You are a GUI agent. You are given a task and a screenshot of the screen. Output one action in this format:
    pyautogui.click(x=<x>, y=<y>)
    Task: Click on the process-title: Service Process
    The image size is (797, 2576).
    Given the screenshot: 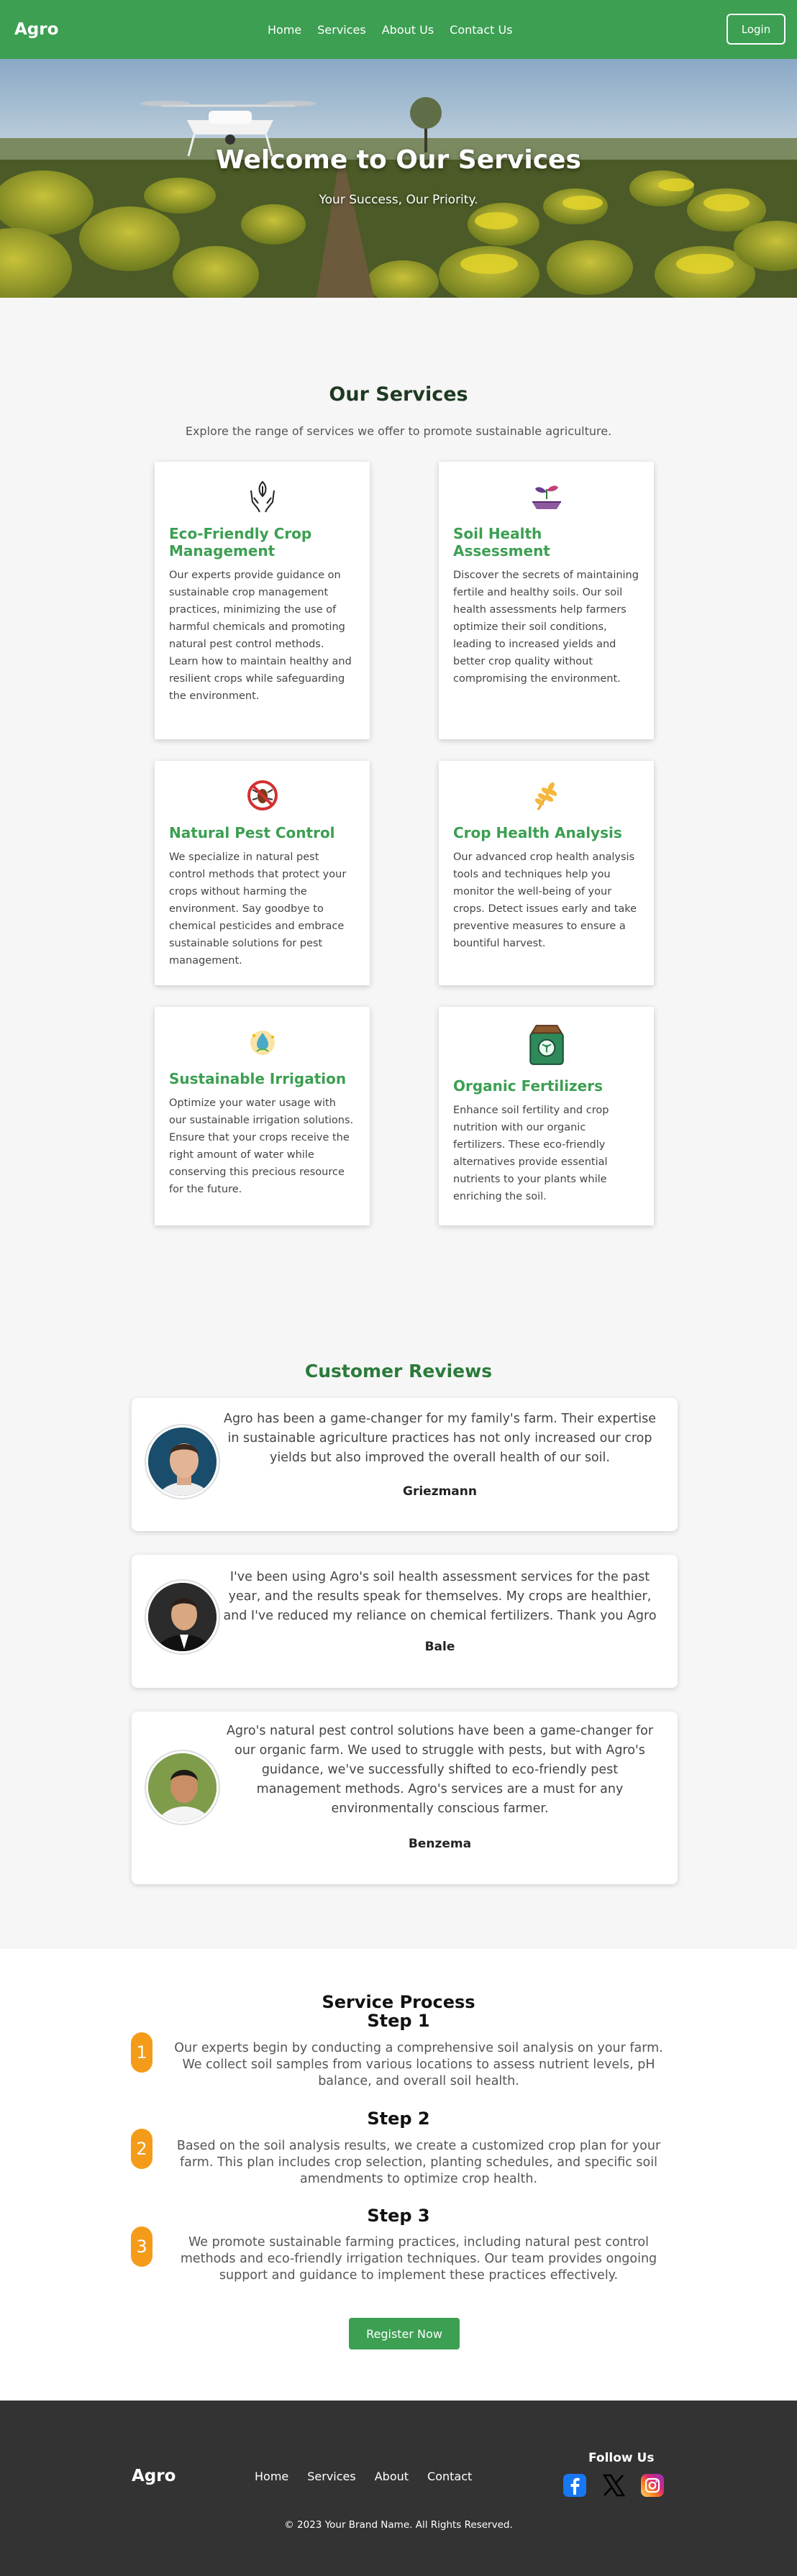 What is the action you would take?
    pyautogui.click(x=398, y=2002)
    